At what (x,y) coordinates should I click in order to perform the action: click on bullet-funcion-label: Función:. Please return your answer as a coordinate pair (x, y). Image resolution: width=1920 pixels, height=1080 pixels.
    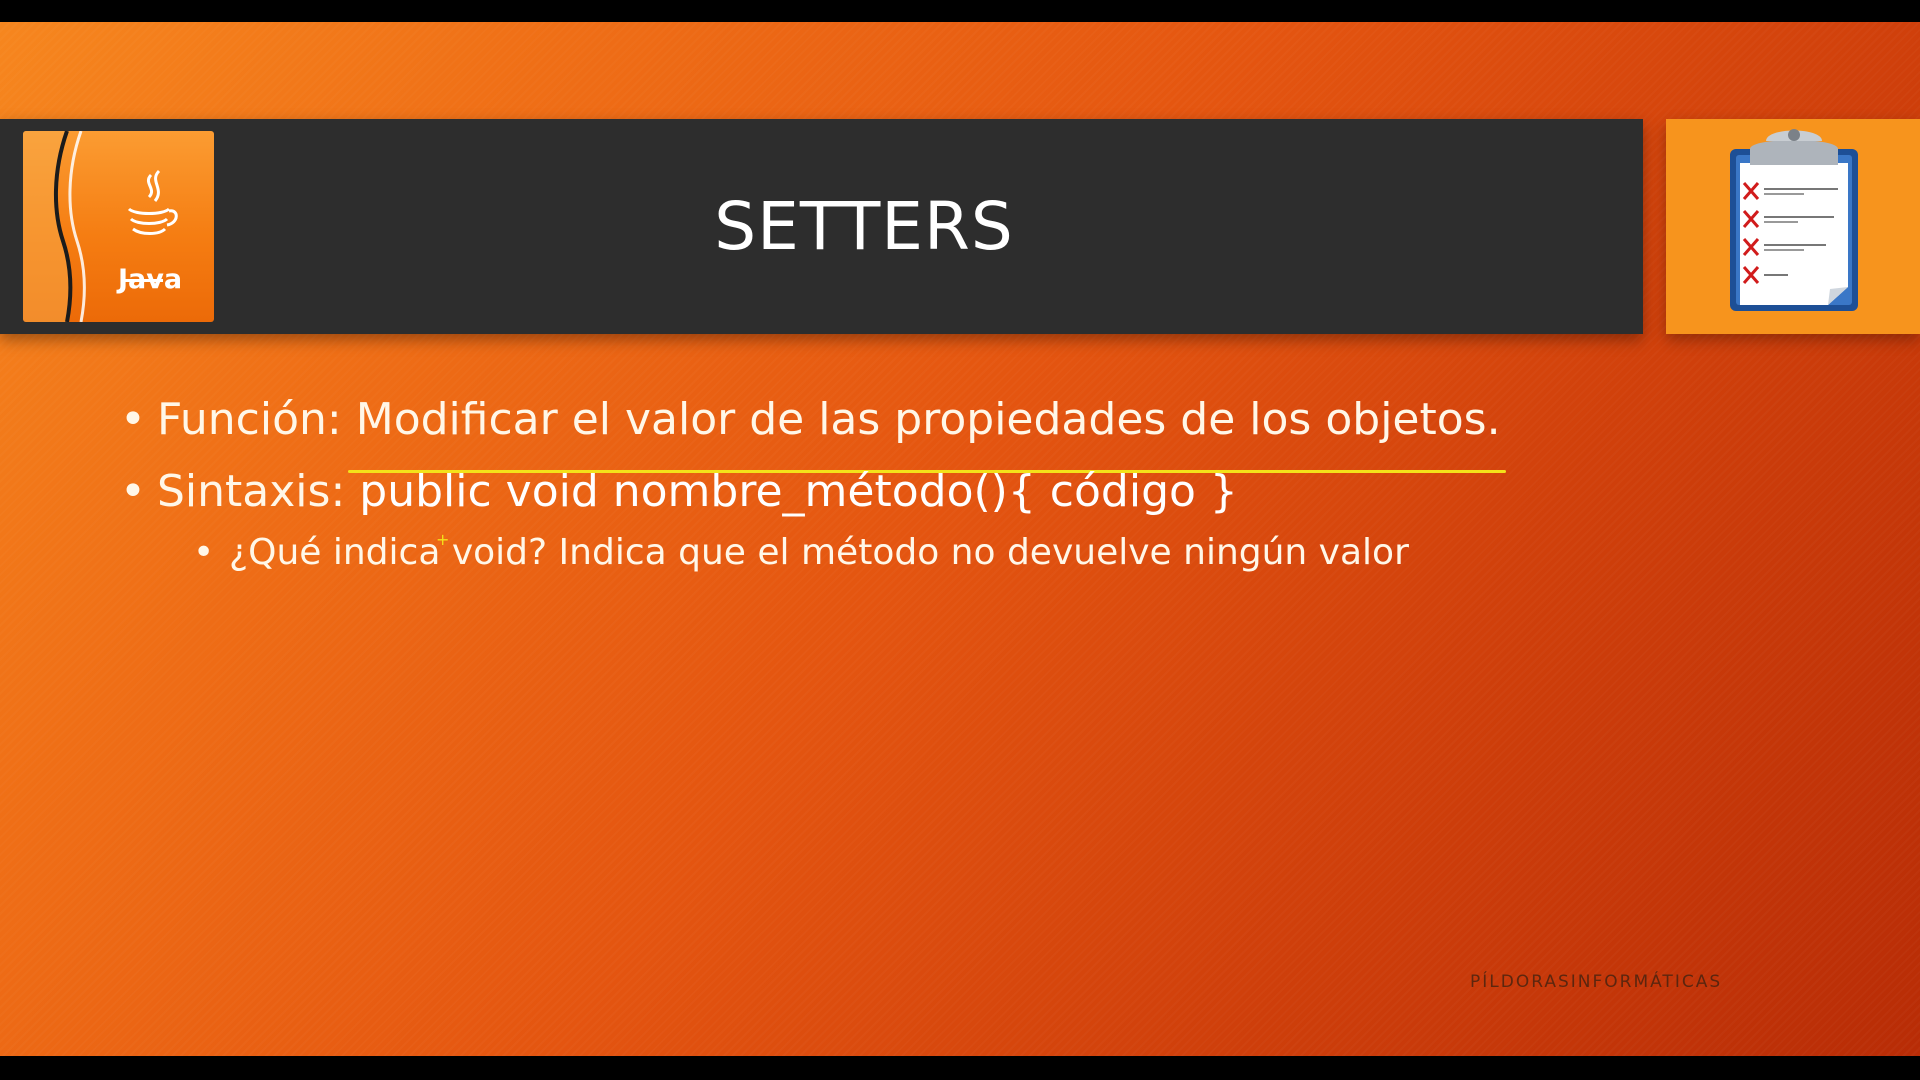
    Looking at the image, I should click on (249, 419).